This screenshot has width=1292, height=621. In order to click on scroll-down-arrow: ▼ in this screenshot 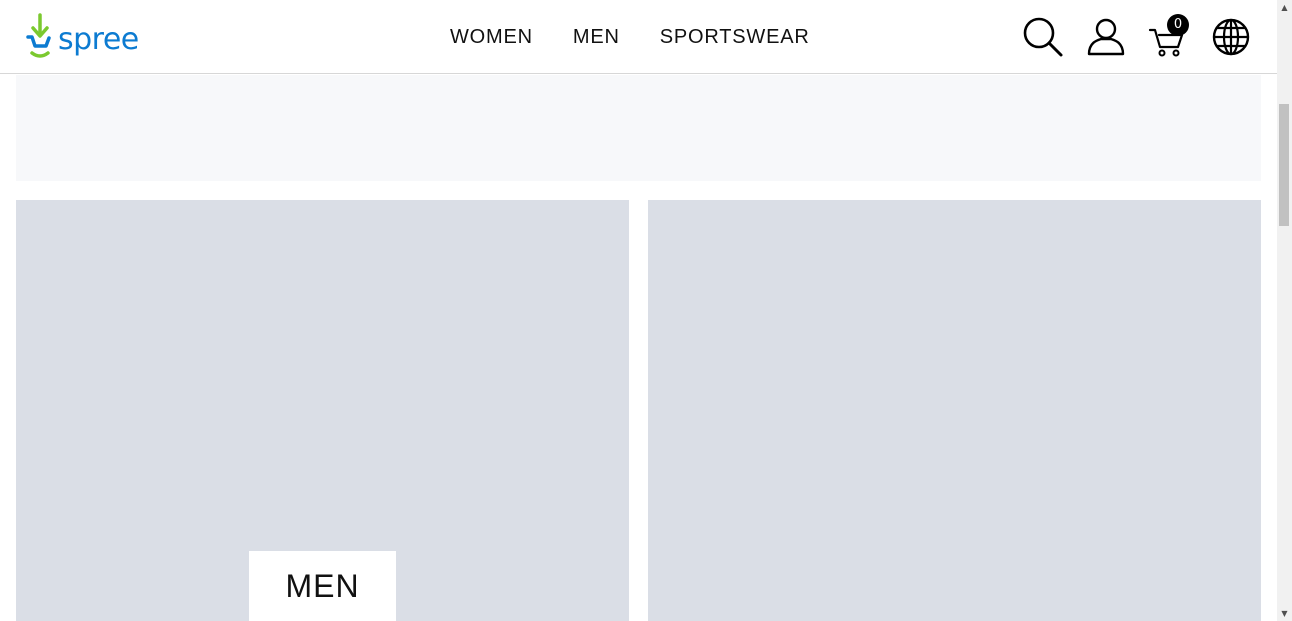, I will do `click(1284, 613)`.